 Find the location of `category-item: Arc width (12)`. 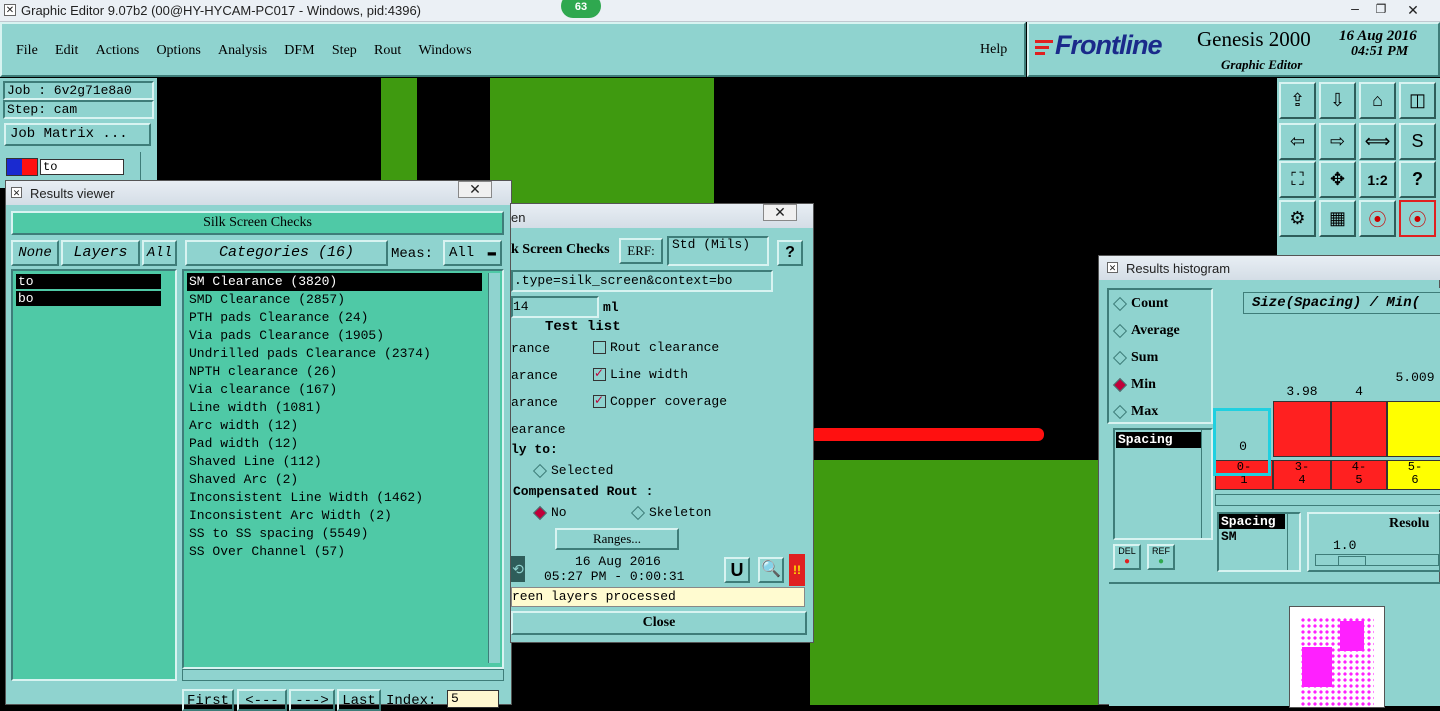

category-item: Arc width (12) is located at coordinates (343, 426).